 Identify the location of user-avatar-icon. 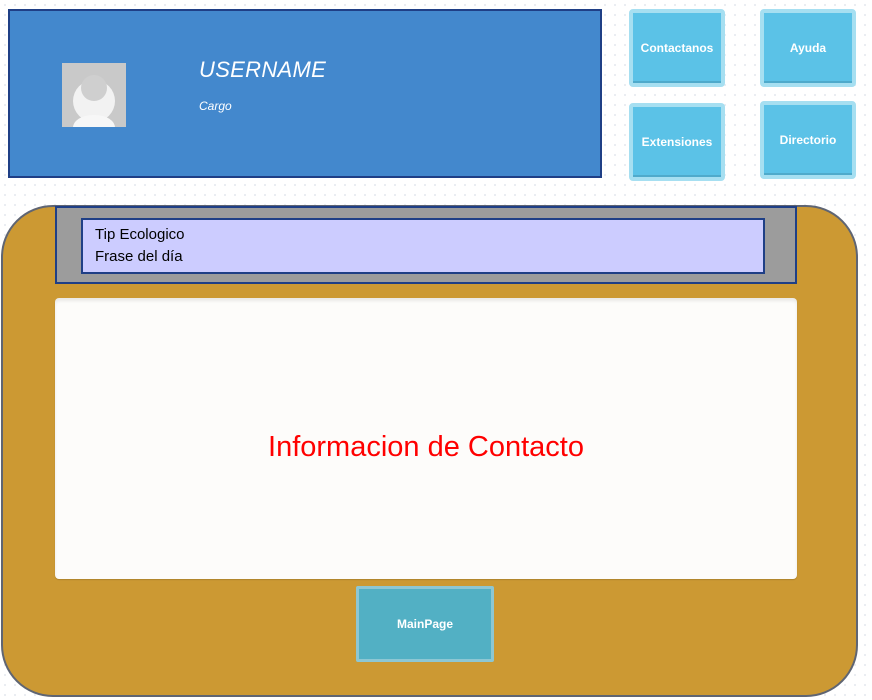
(94, 95).